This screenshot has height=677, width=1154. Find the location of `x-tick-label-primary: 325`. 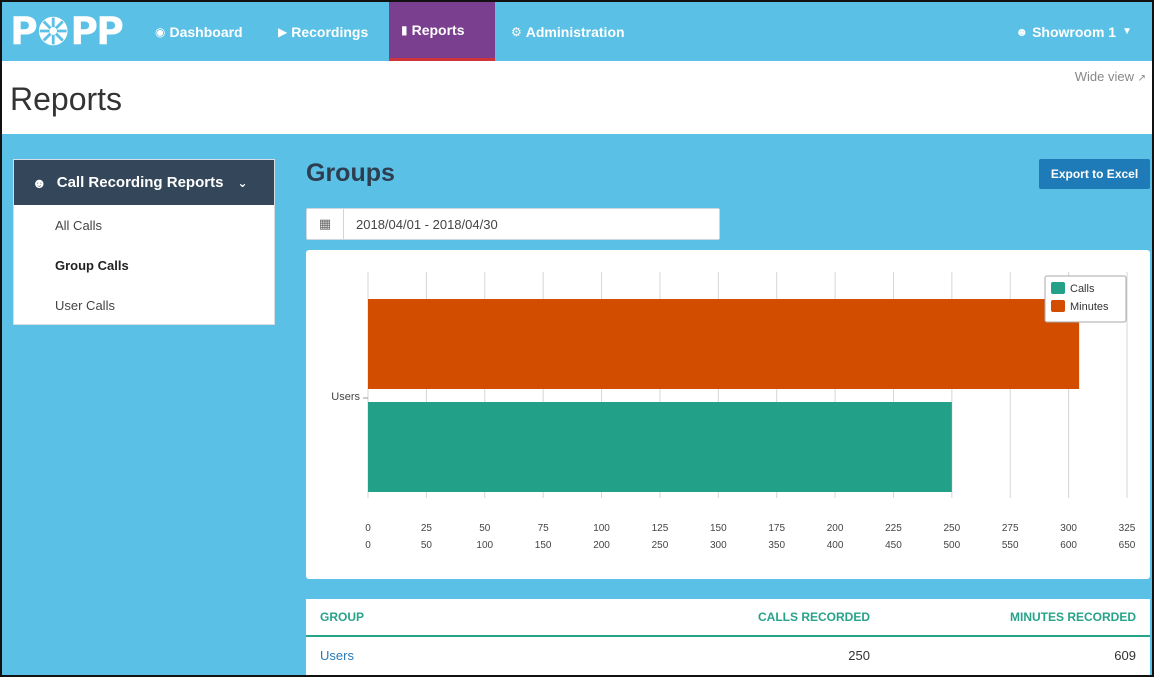

x-tick-label-primary: 325 is located at coordinates (1127, 528).